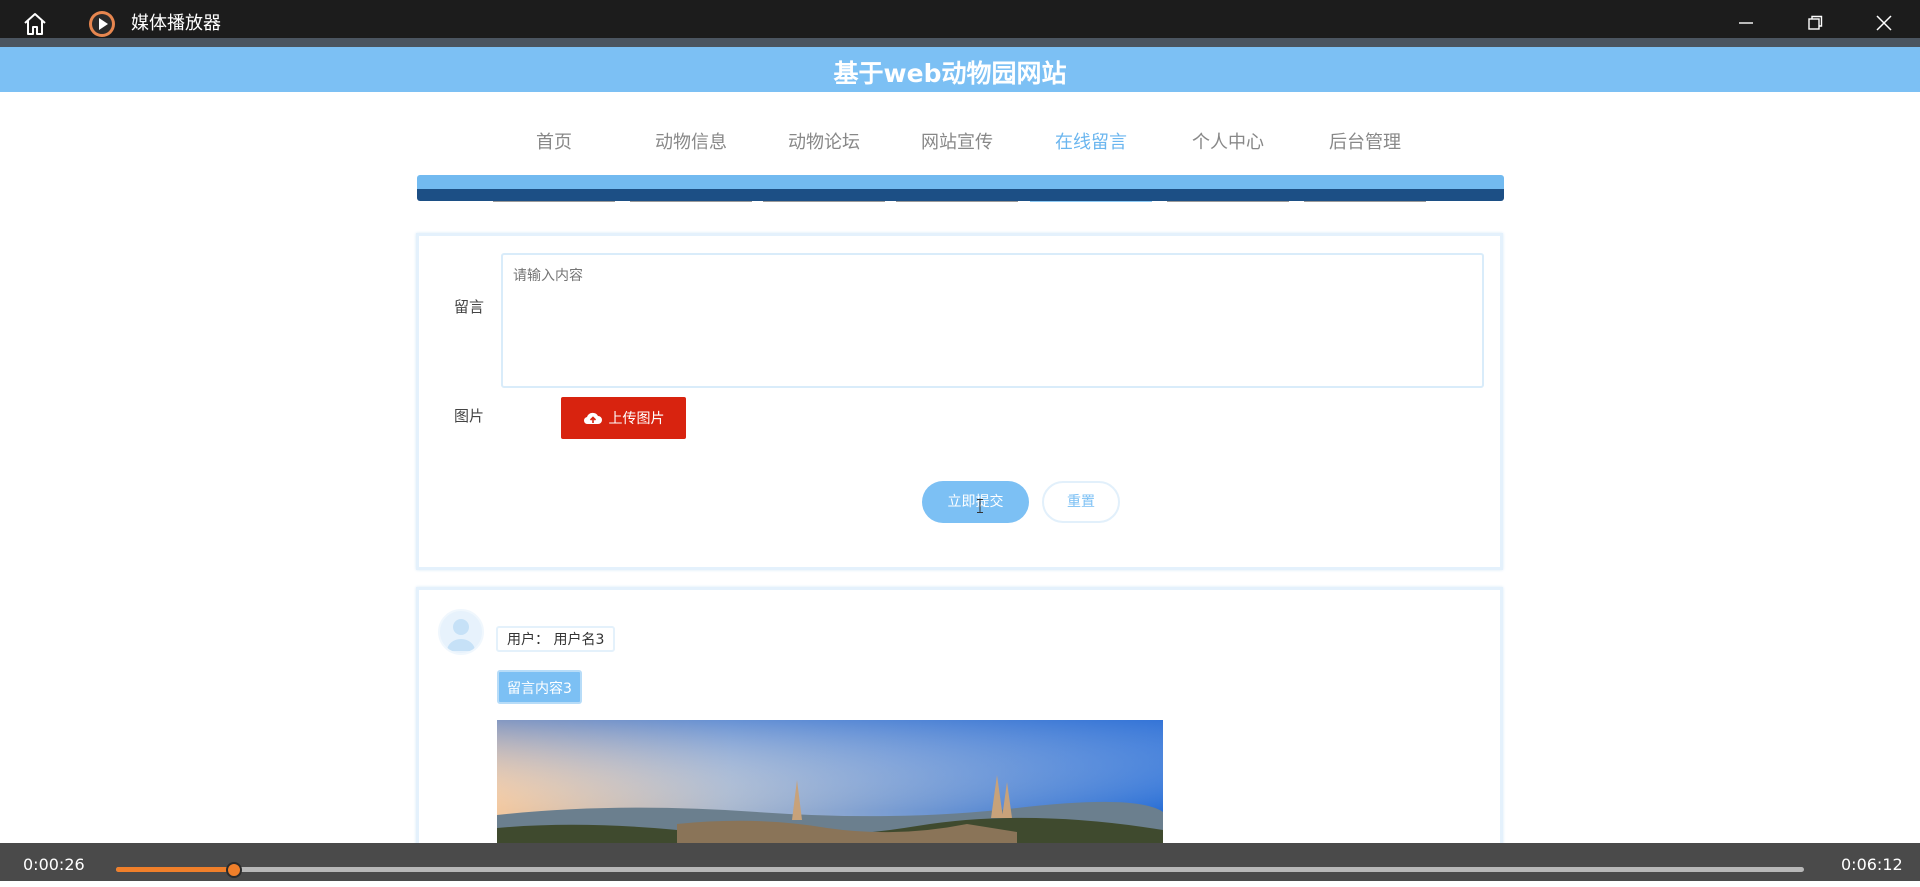 The height and width of the screenshot is (887, 1920). Describe the element at coordinates (1228, 160) in the screenshot. I see `nav-item-personal-center: 个人中心` at that location.